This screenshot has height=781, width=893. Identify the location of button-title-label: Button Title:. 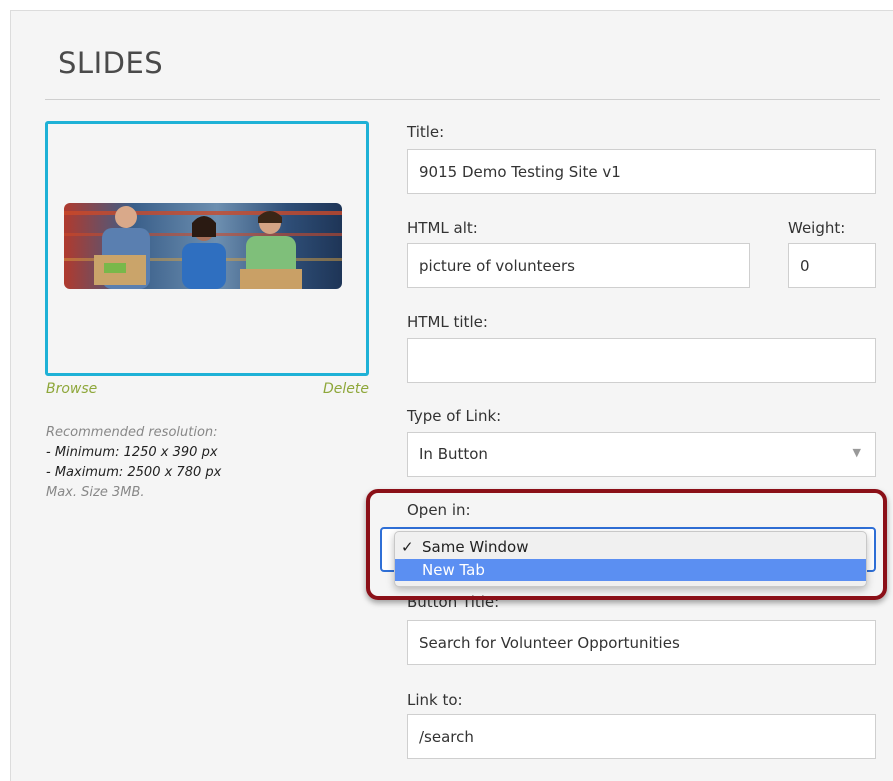
(453, 602).